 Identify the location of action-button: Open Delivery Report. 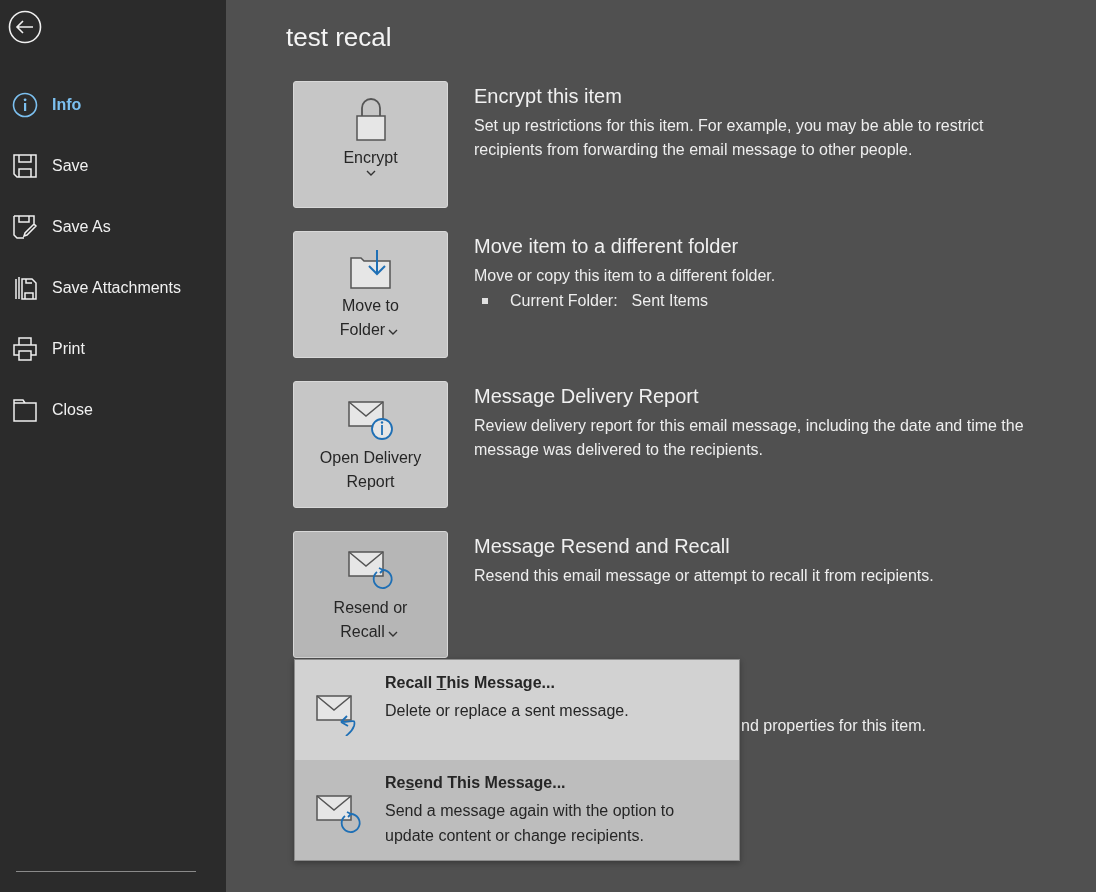
(370, 444).